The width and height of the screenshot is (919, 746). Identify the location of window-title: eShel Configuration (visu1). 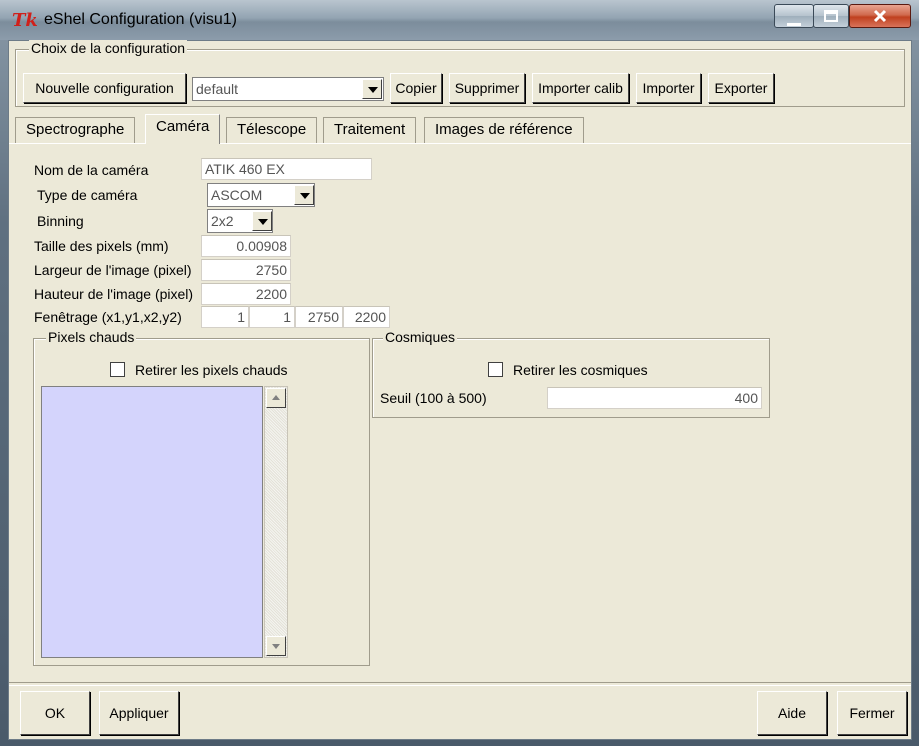
(140, 19).